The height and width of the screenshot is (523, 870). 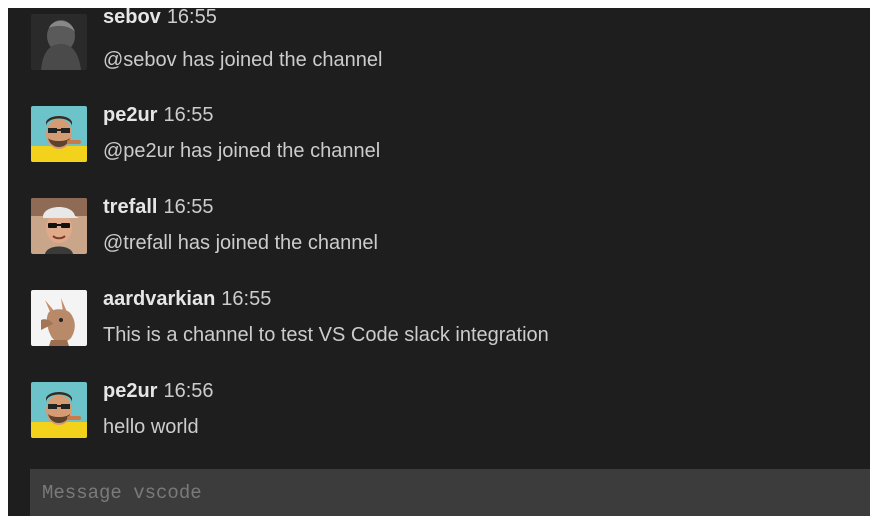 I want to click on message-header: aardvarkian 16:55, so click(x=187, y=299).